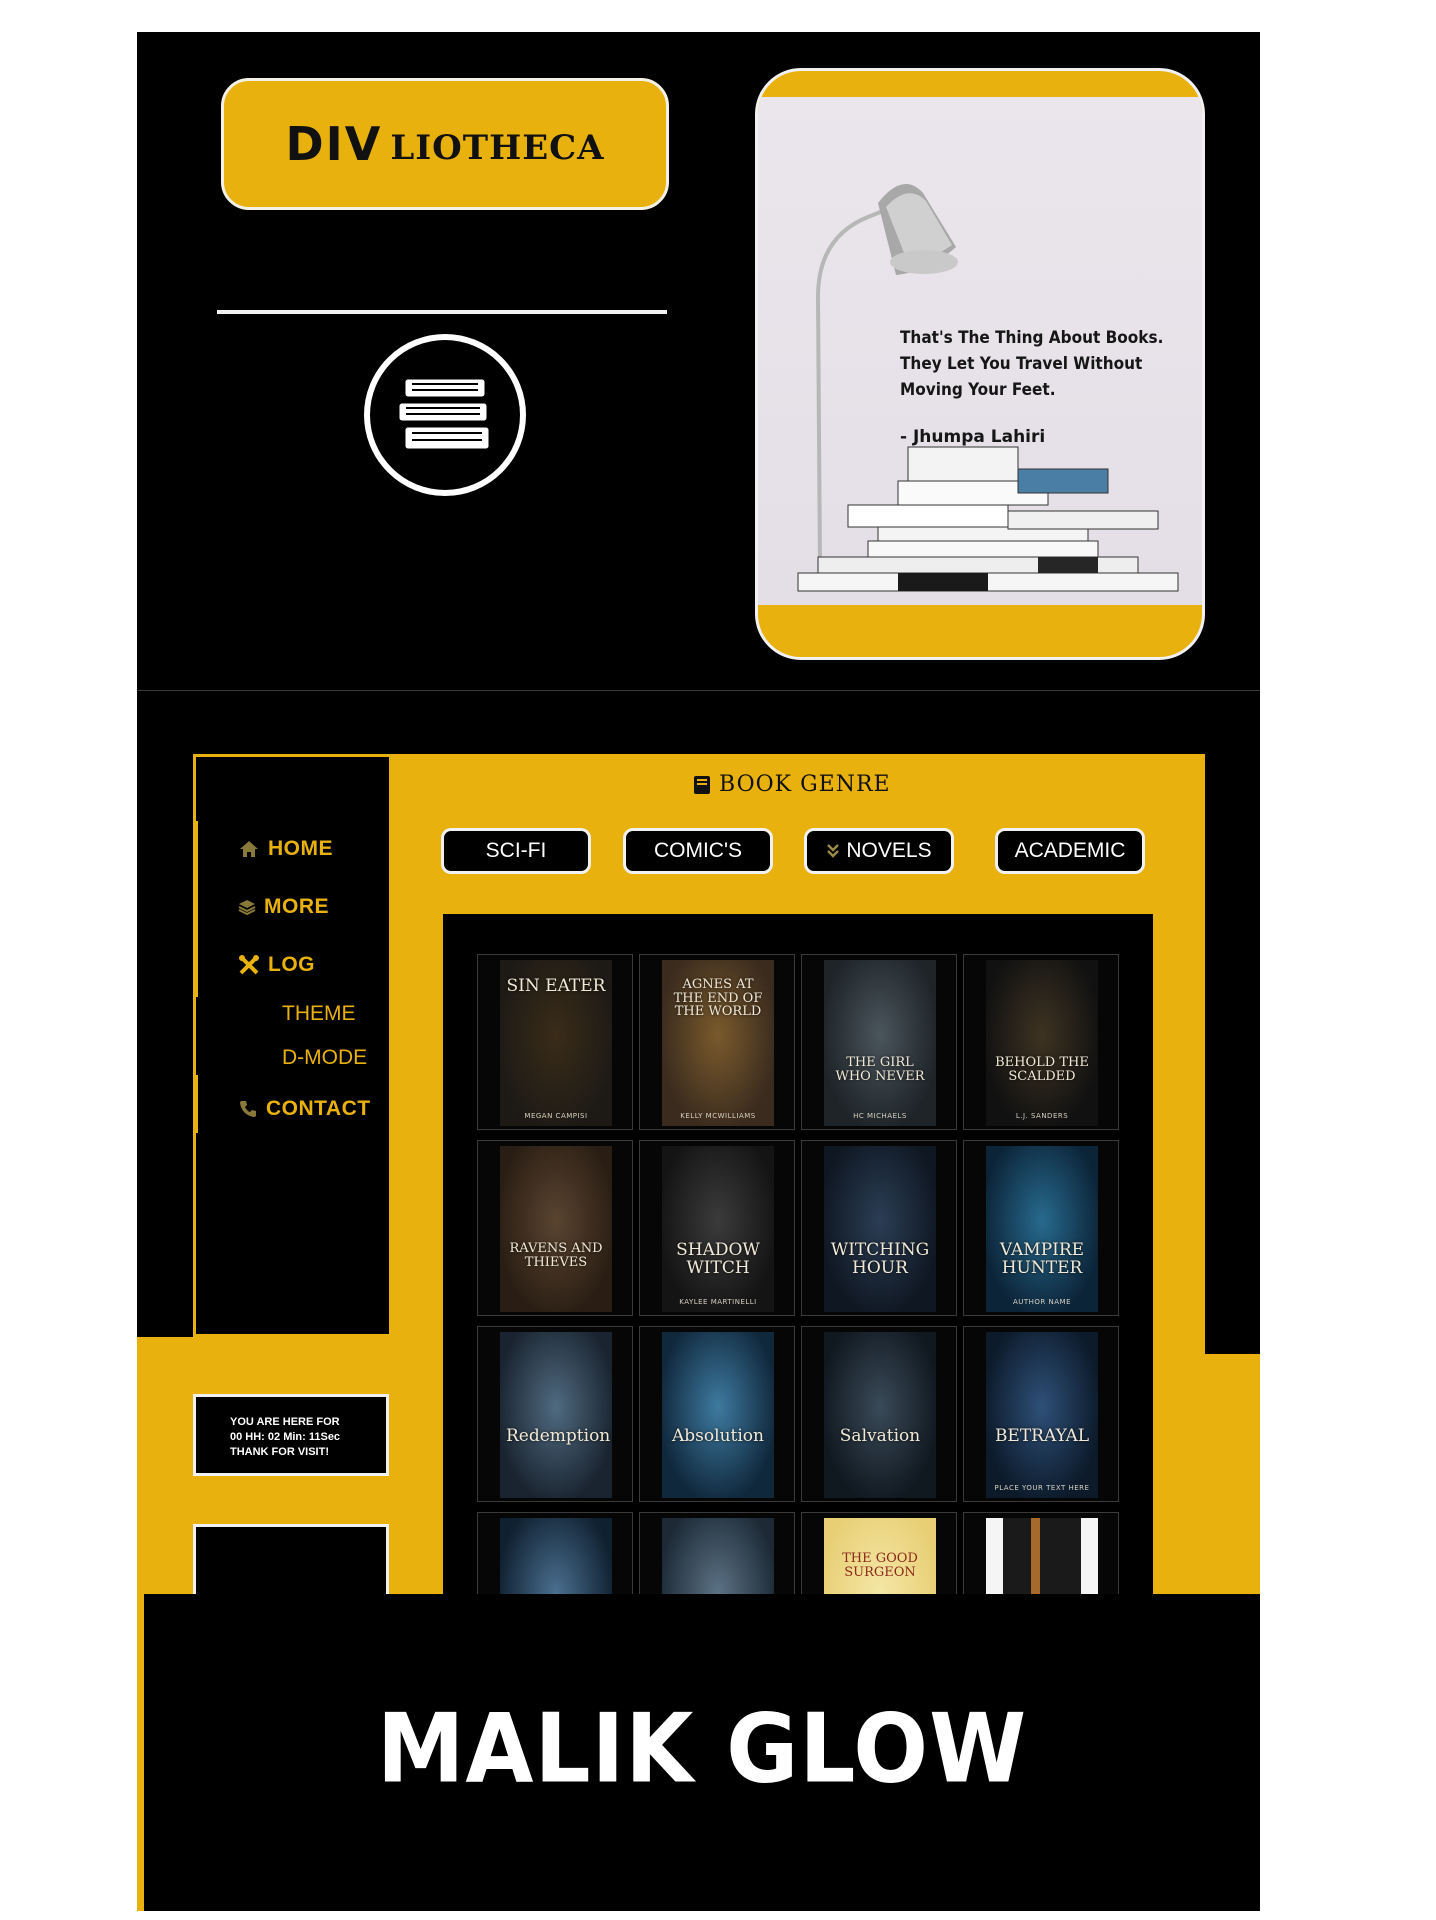 This screenshot has width=1436, height=1920. I want to click on section-divider, so click(698, 690).